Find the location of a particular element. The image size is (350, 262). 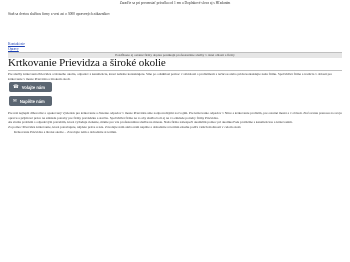

write-us-label: Napíšte nám is located at coordinates (32, 101).